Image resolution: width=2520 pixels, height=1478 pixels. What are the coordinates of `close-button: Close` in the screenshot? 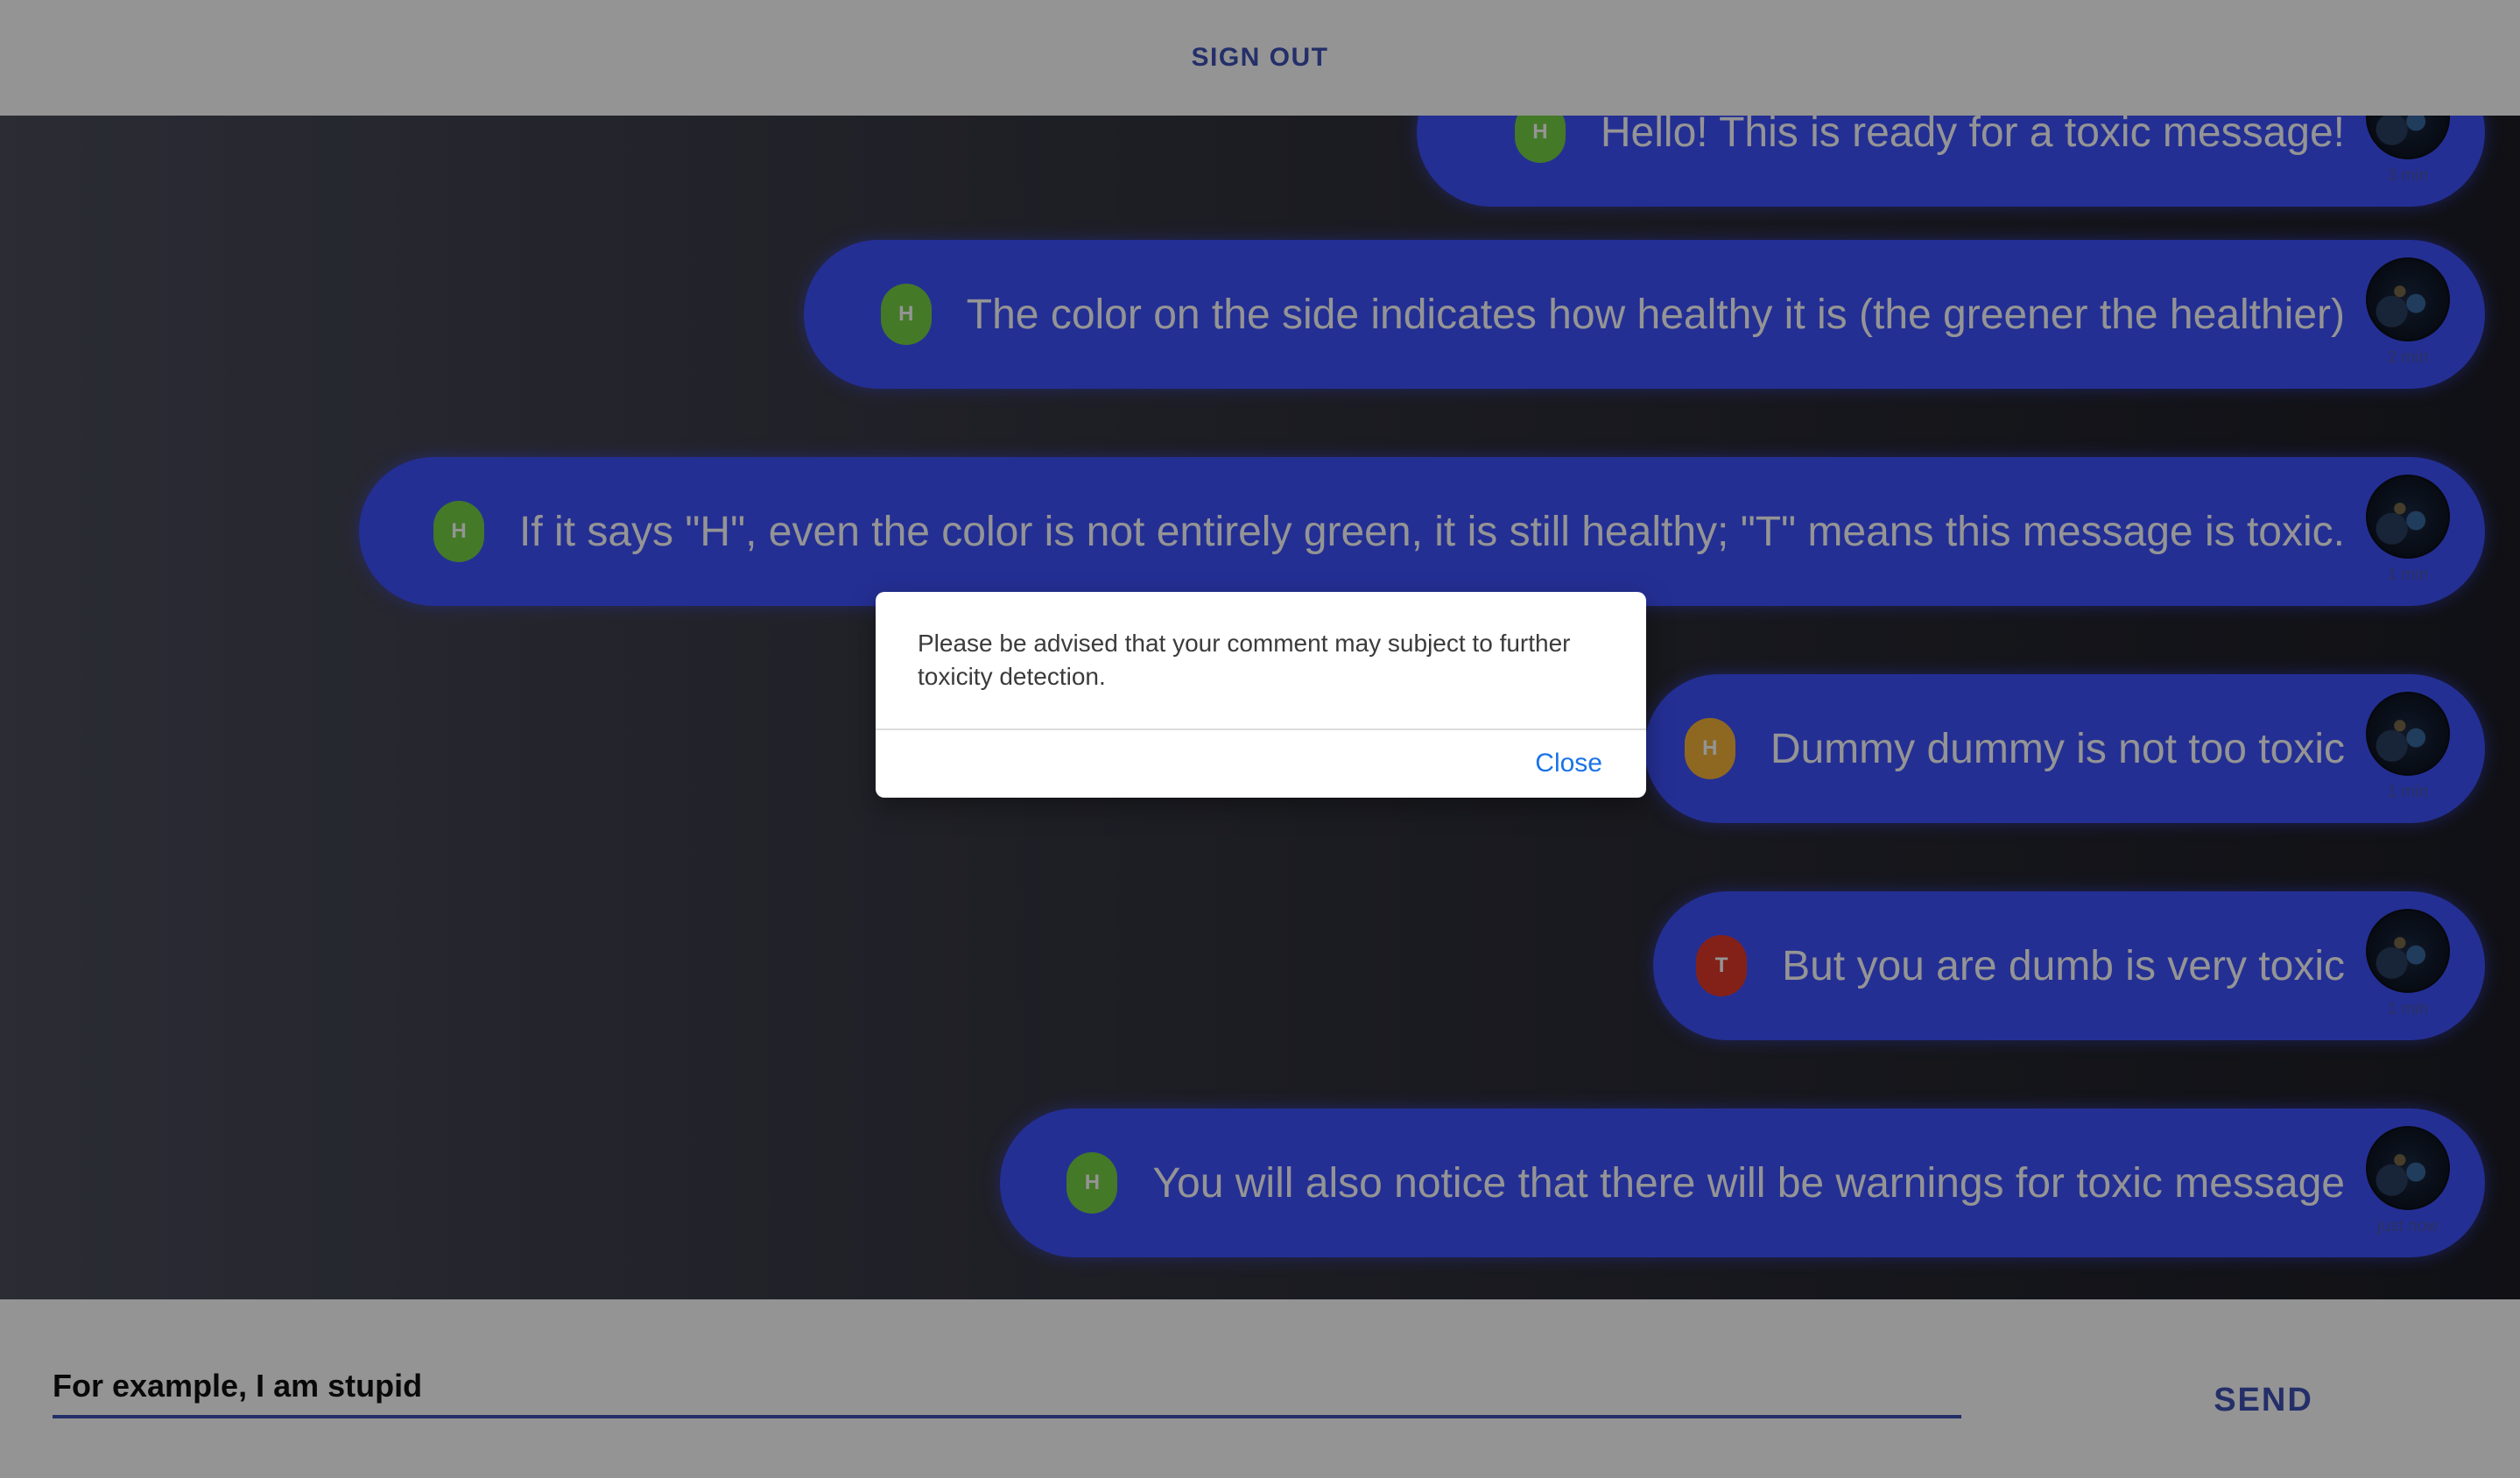 It's located at (1568, 763).